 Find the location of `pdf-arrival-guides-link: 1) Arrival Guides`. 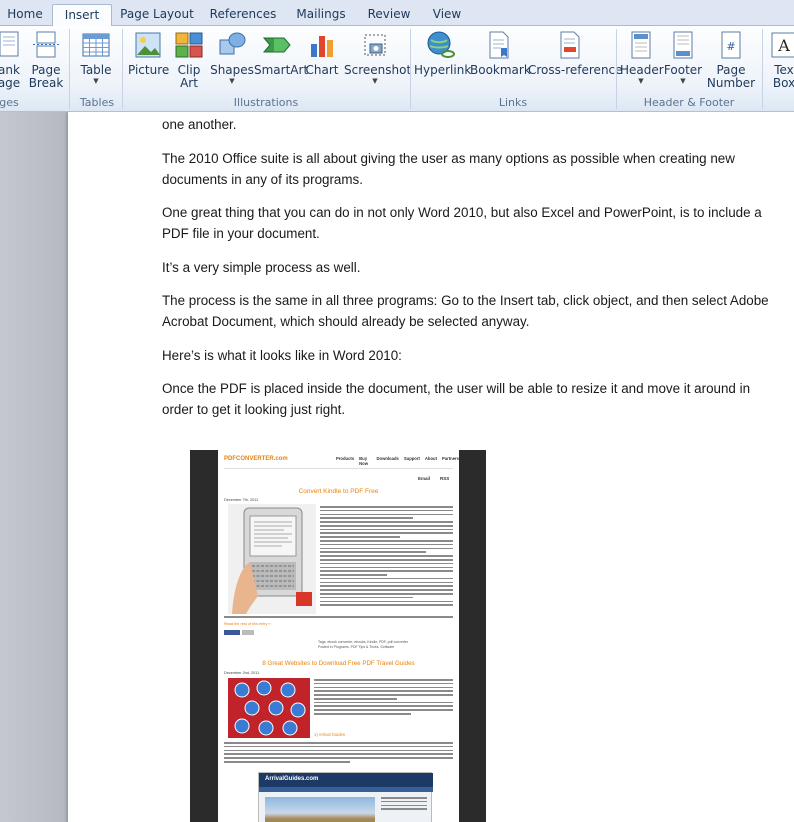

pdf-arrival-guides-link: 1) Arrival Guides is located at coordinates (329, 734).